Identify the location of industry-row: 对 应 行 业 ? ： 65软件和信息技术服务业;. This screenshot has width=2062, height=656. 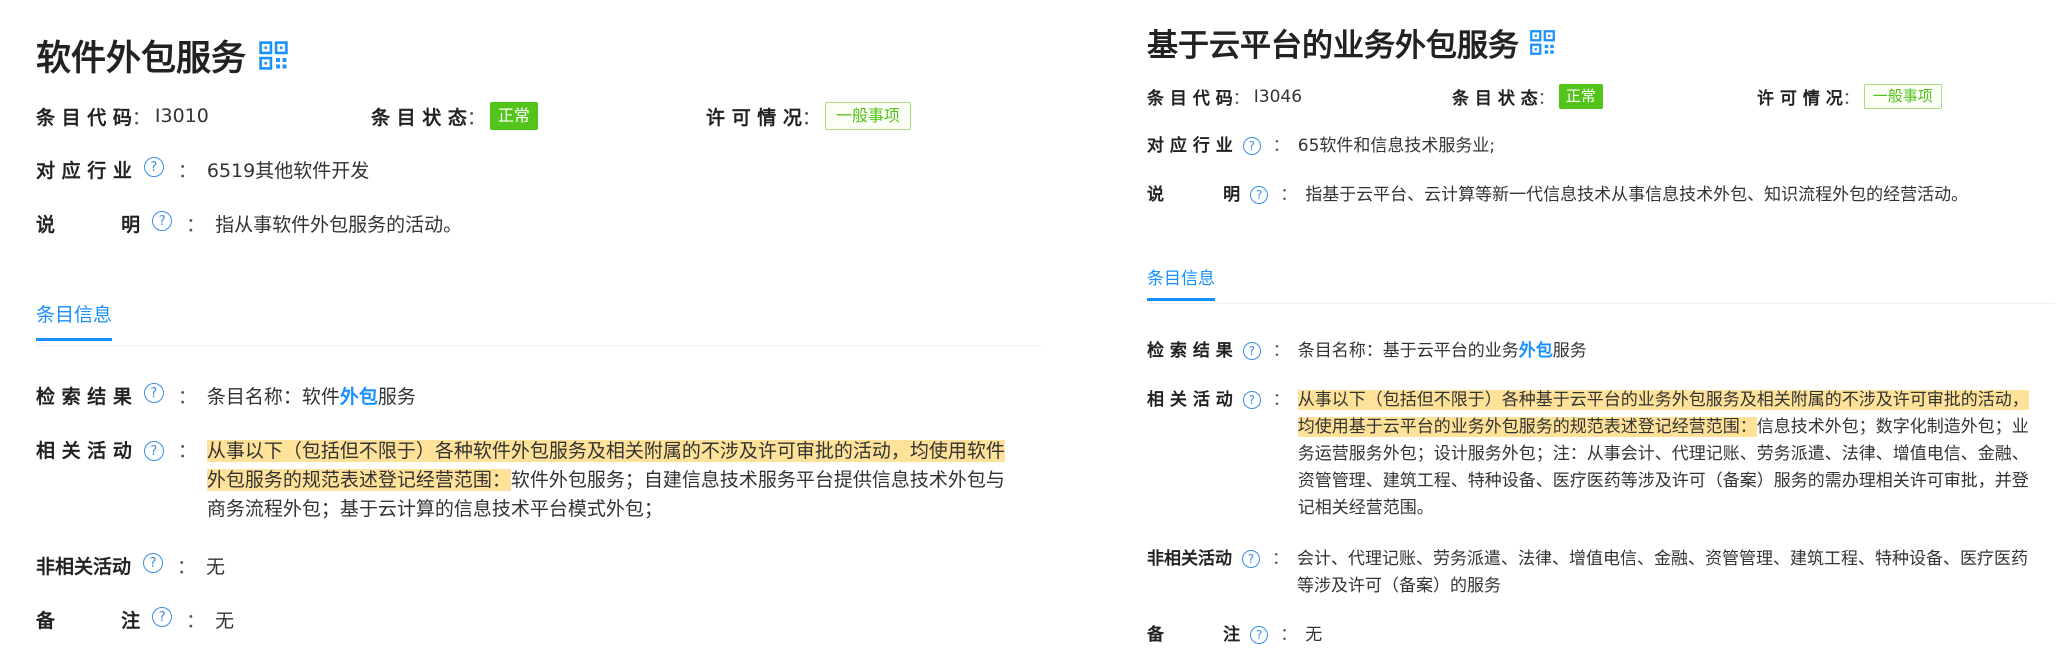
(1321, 146).